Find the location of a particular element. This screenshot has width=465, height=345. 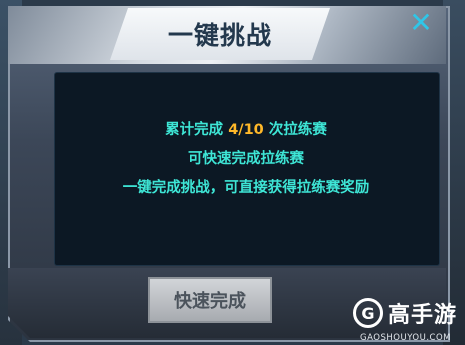

progress-count: 4/10 is located at coordinates (246, 130).